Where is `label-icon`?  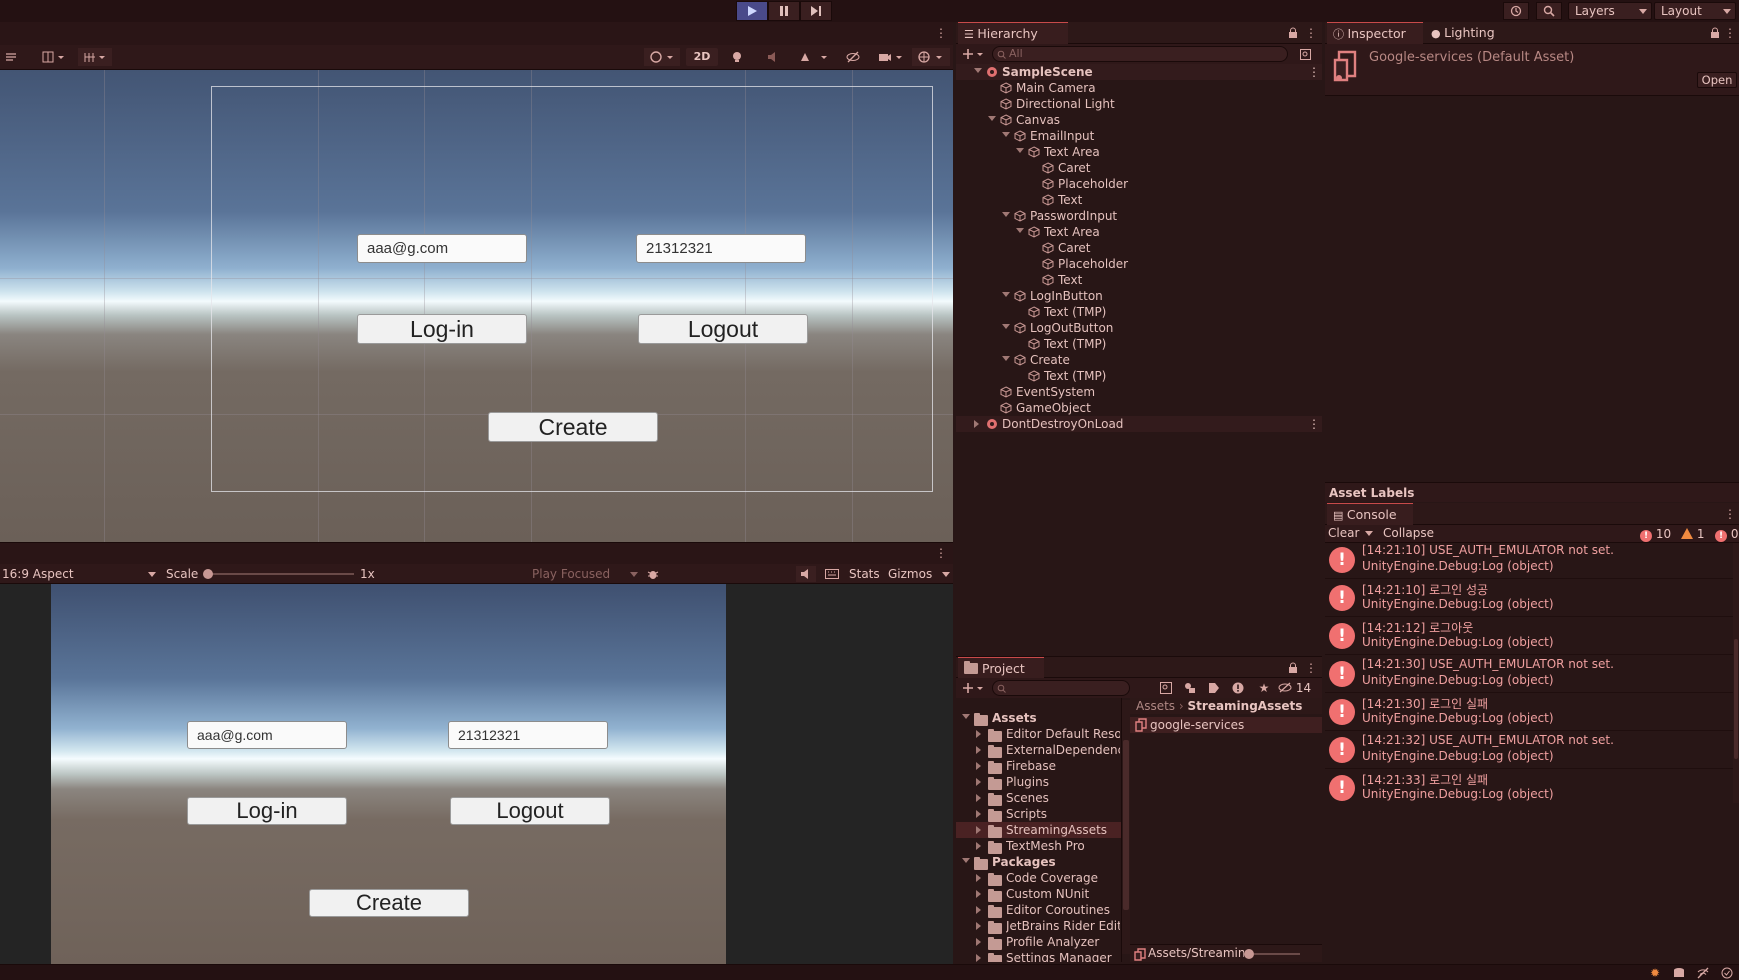
label-icon is located at coordinates (1214, 688).